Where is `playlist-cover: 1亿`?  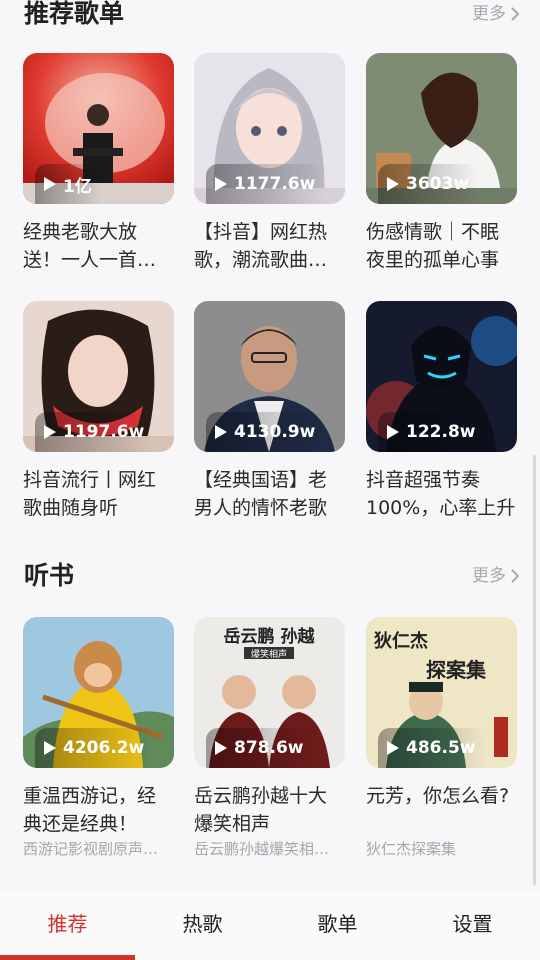
playlist-cover: 1亿 is located at coordinates (98, 128).